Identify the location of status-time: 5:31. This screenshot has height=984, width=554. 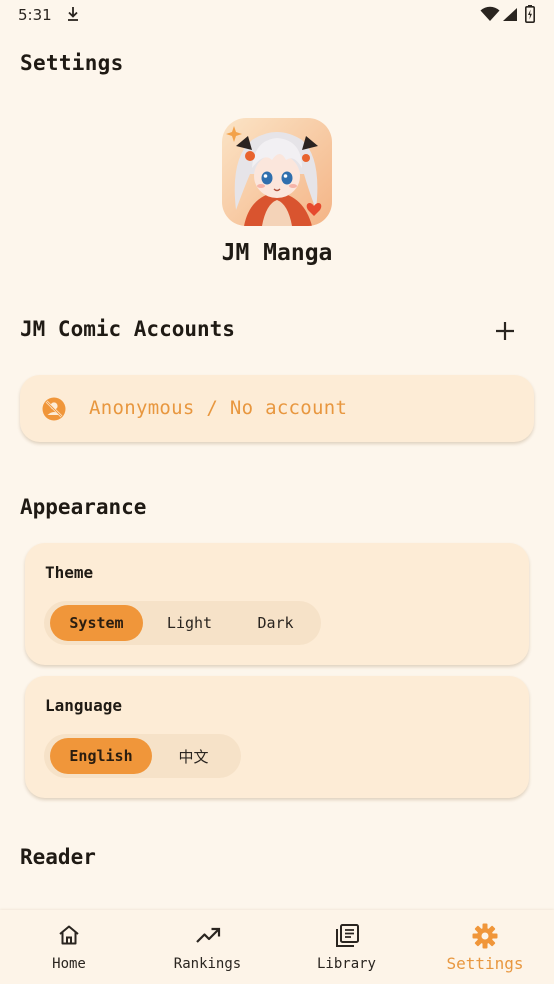
(35, 15).